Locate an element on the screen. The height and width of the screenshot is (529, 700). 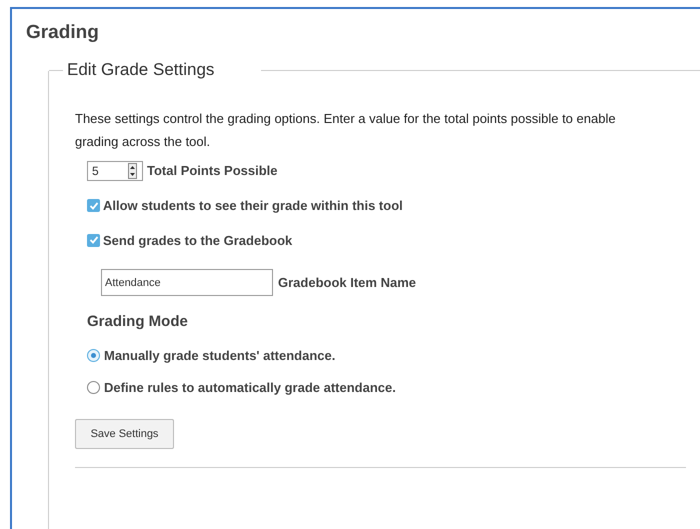
section-legend: Edit Grade Settings is located at coordinates (140, 70).